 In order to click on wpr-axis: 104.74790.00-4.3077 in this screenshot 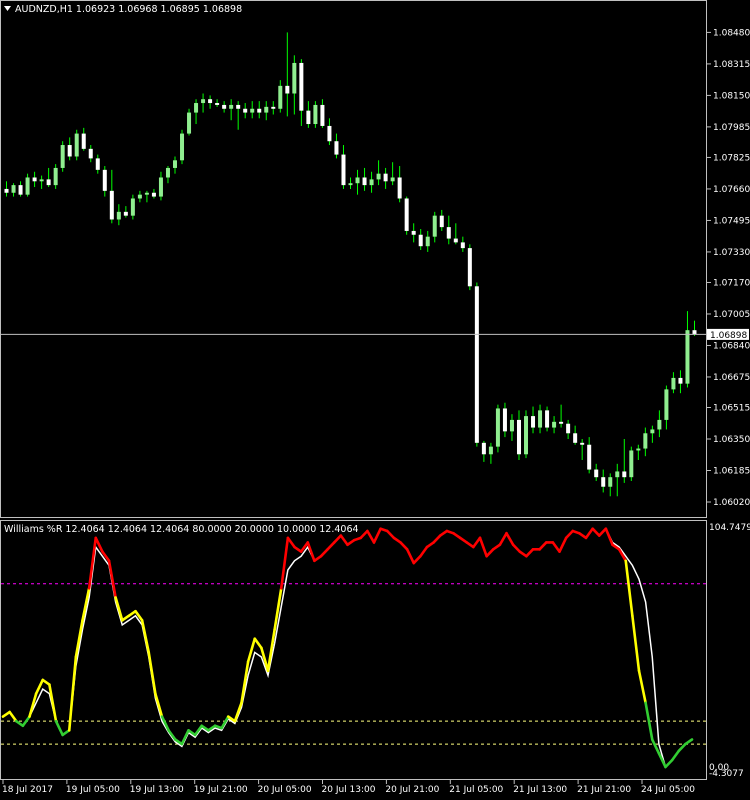, I will do `click(729, 651)`.